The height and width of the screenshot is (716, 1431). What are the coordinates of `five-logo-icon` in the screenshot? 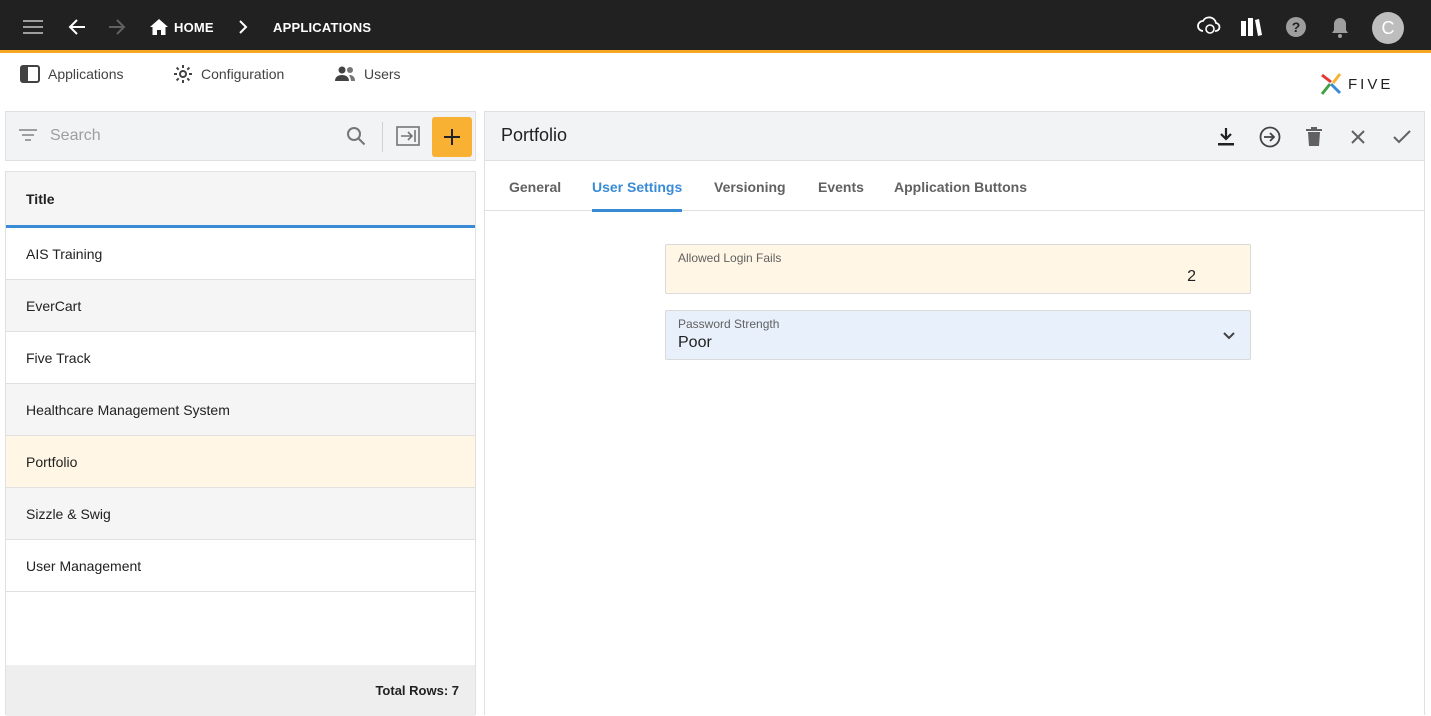 It's located at (1331, 84).